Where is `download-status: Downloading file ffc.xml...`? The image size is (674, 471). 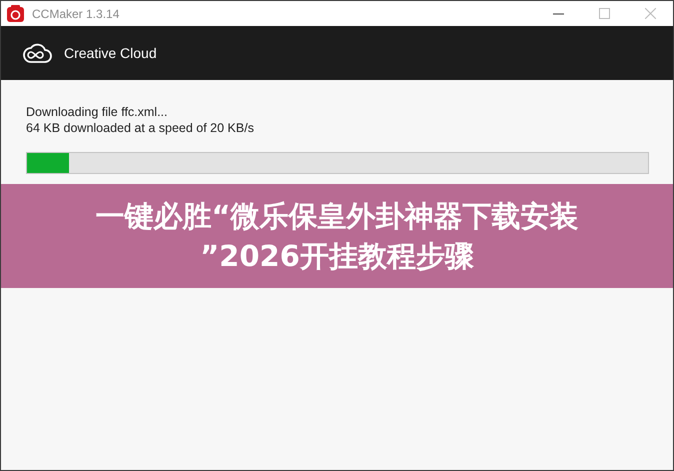 download-status: Downloading file ffc.xml... is located at coordinates (97, 112).